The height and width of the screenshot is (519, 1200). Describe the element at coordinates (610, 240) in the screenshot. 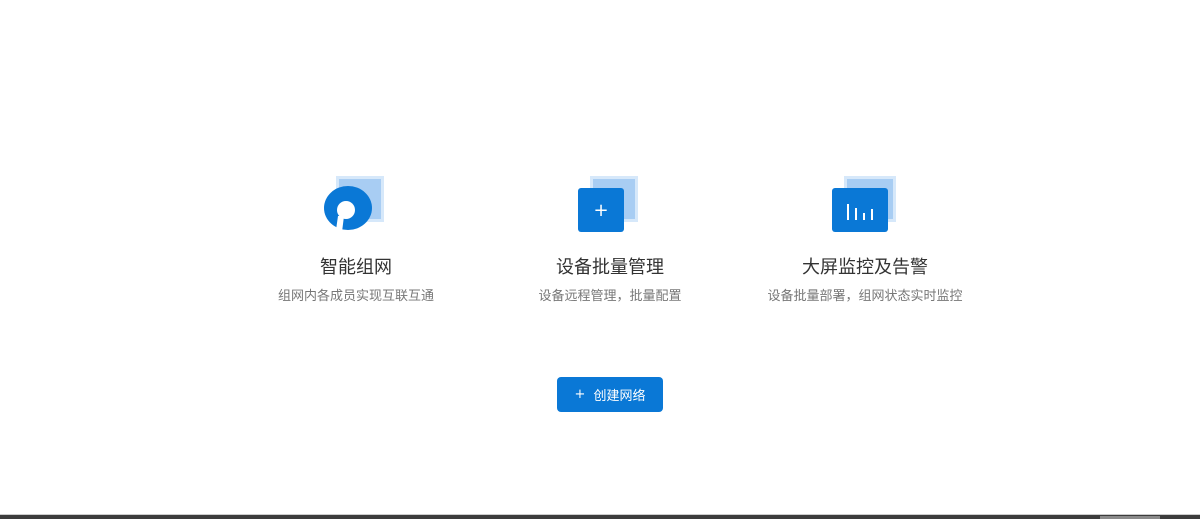

I see `feature-batch-management: + 设备批量管理 设备远程管理，批量配置` at that location.